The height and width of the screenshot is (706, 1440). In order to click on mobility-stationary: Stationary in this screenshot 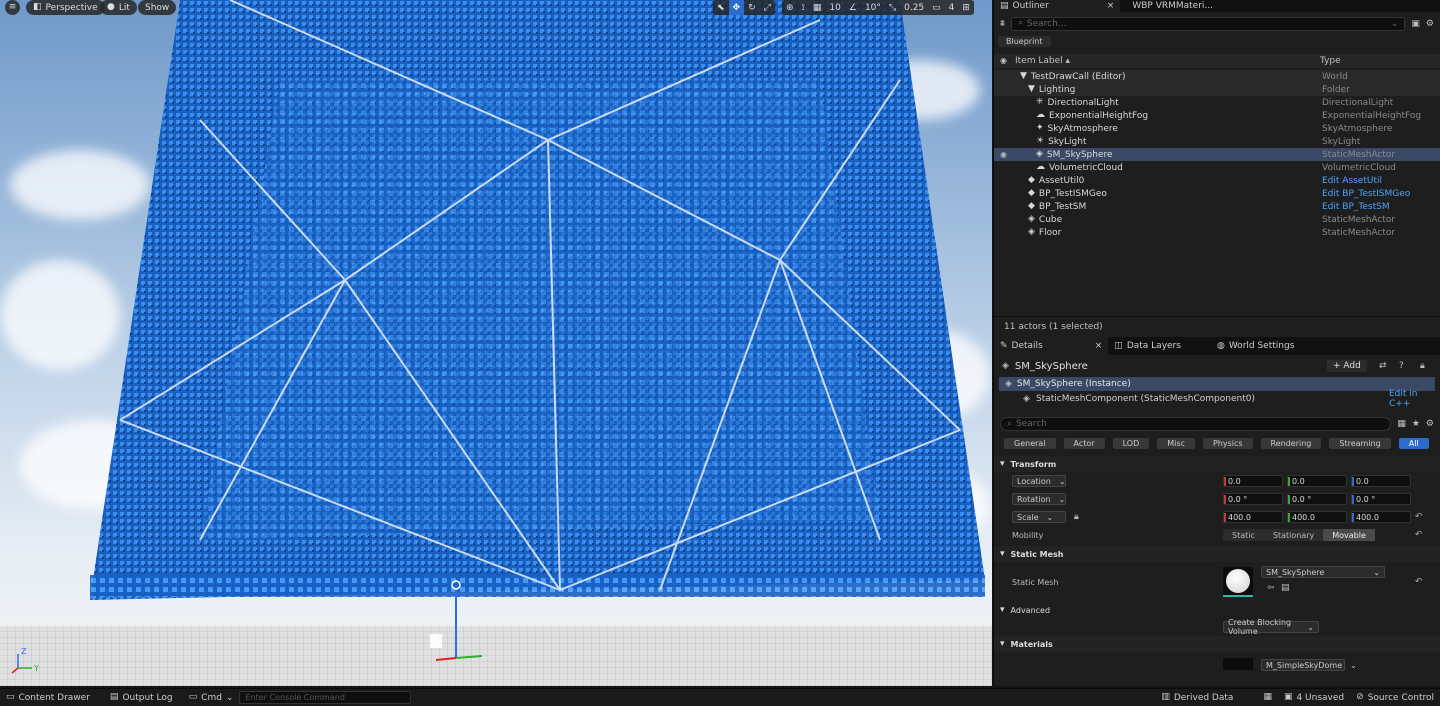, I will do `click(1293, 535)`.